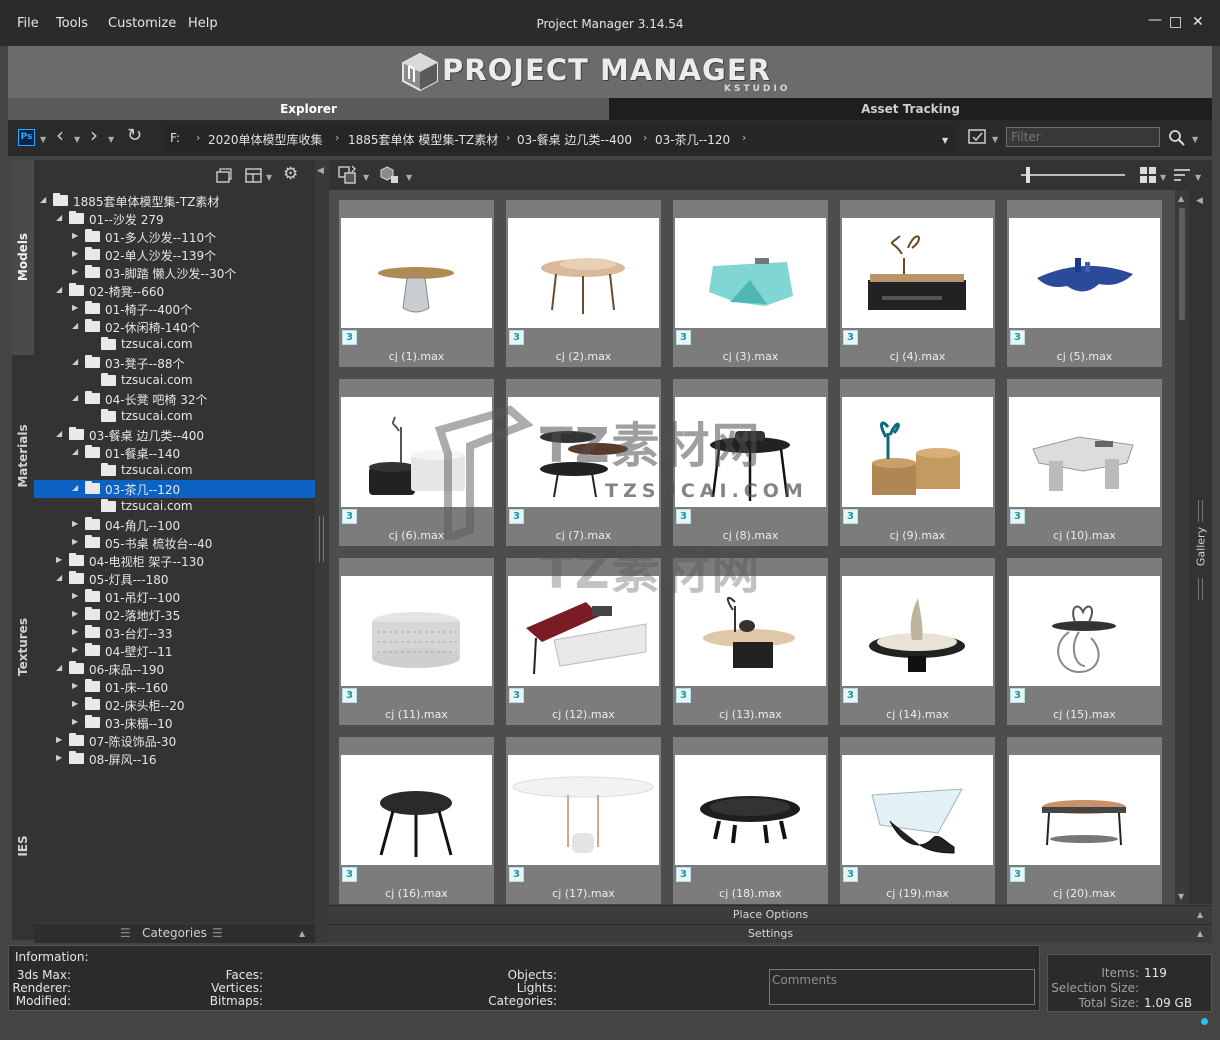 The width and height of the screenshot is (1220, 1040). What do you see at coordinates (910, 109) in the screenshot?
I see `tab-asset-tracking: Asset Tracking` at bounding box center [910, 109].